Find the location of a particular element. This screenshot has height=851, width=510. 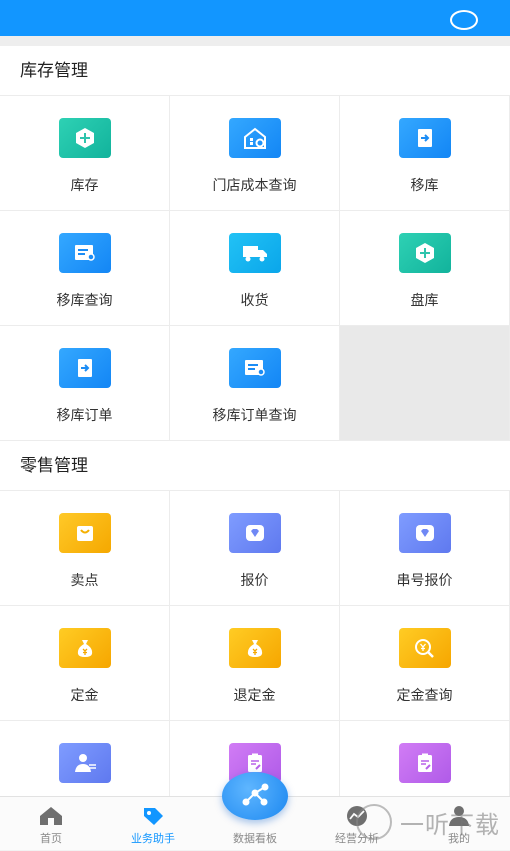

grid-item-label: 库存 is located at coordinates (84, 186).